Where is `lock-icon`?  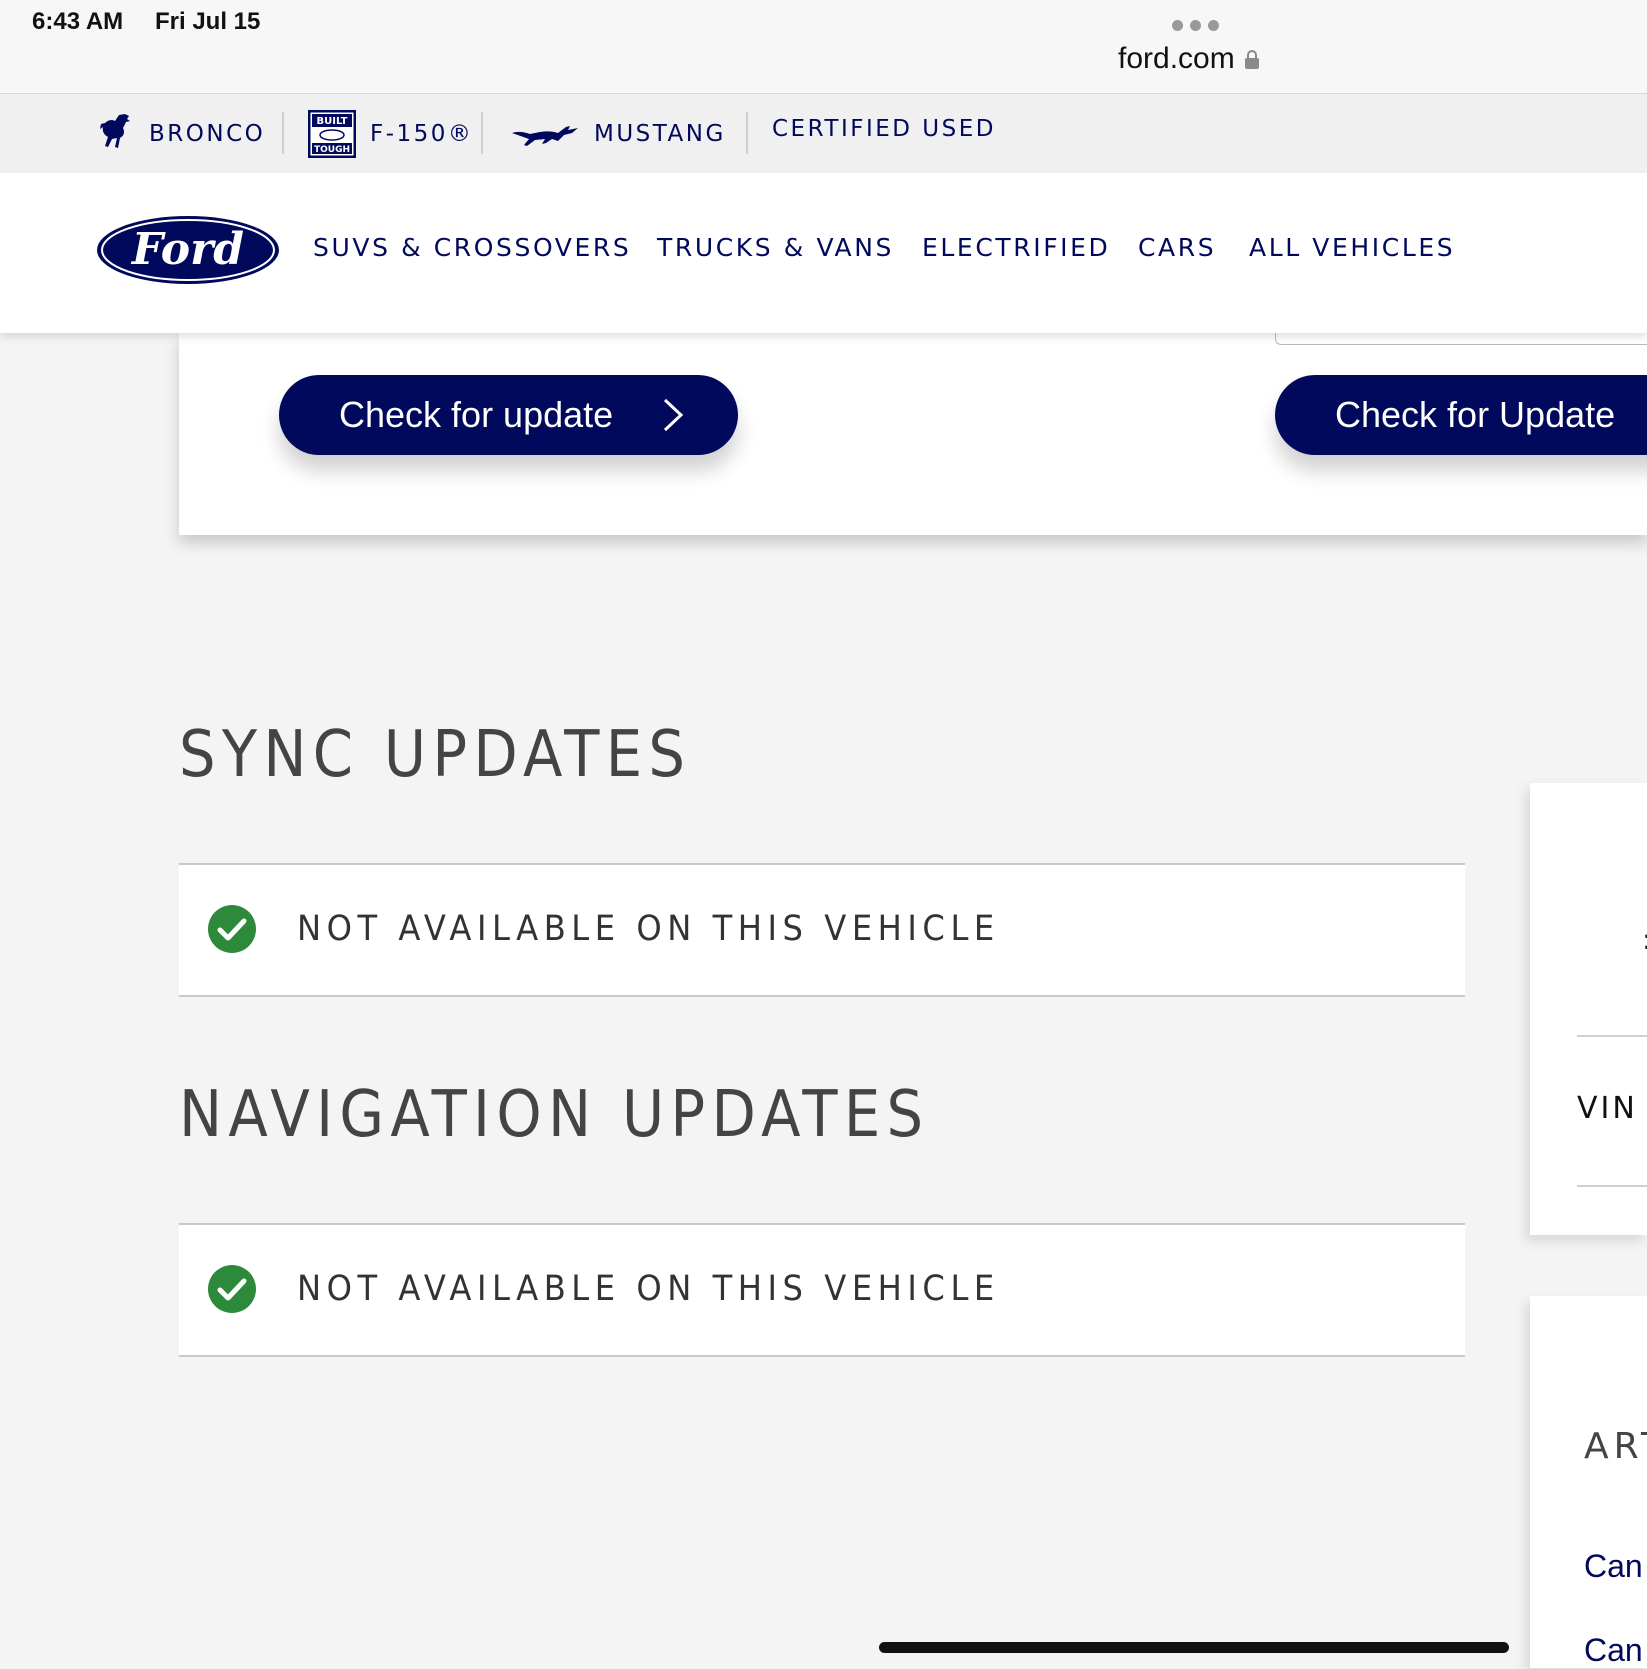 lock-icon is located at coordinates (1251, 59).